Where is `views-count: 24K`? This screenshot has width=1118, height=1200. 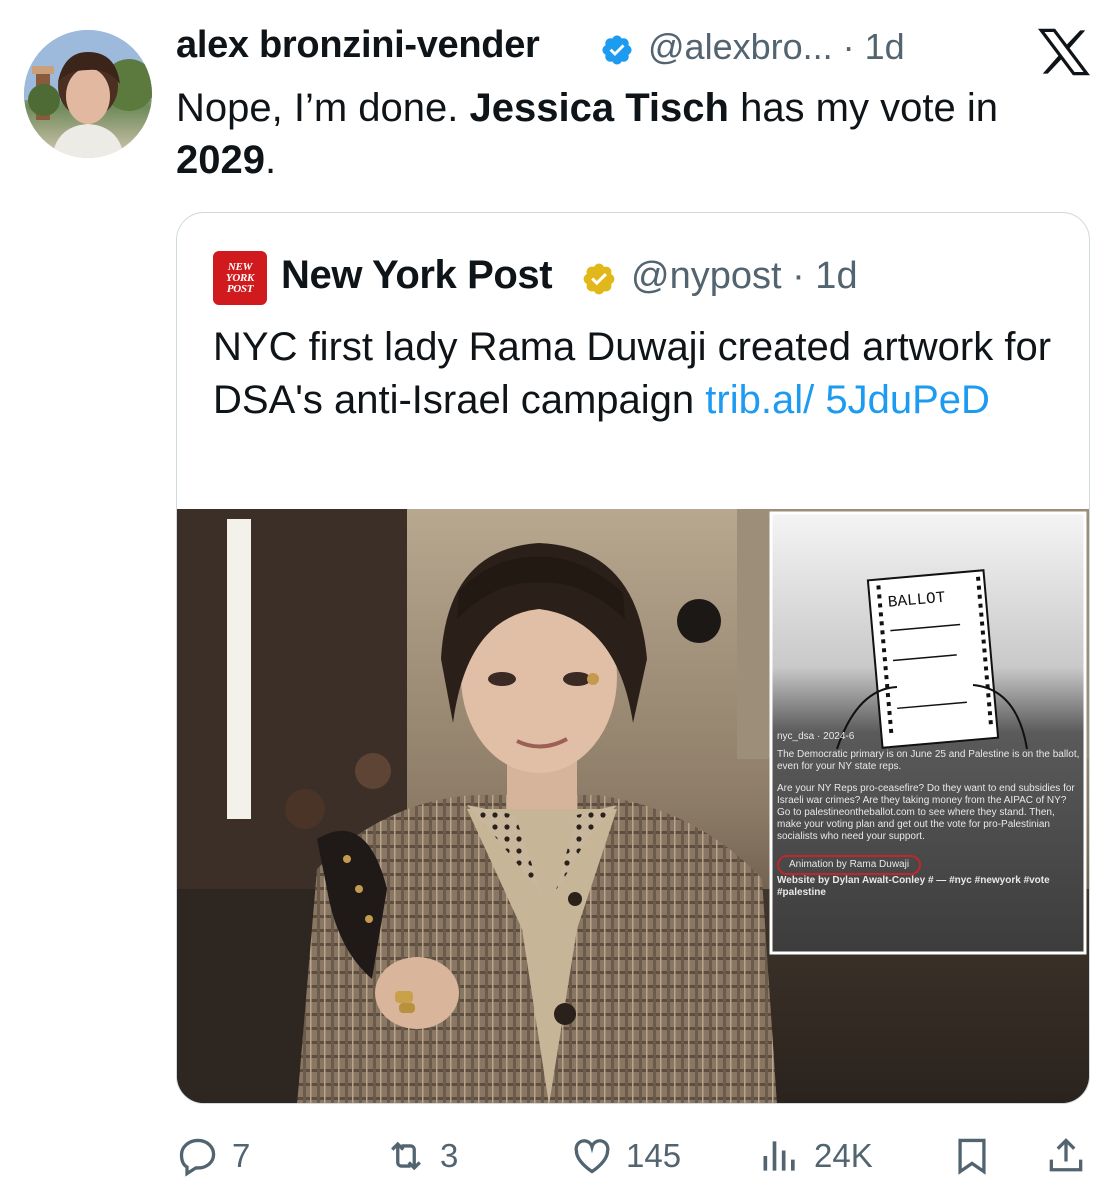
views-count: 24K is located at coordinates (843, 1155).